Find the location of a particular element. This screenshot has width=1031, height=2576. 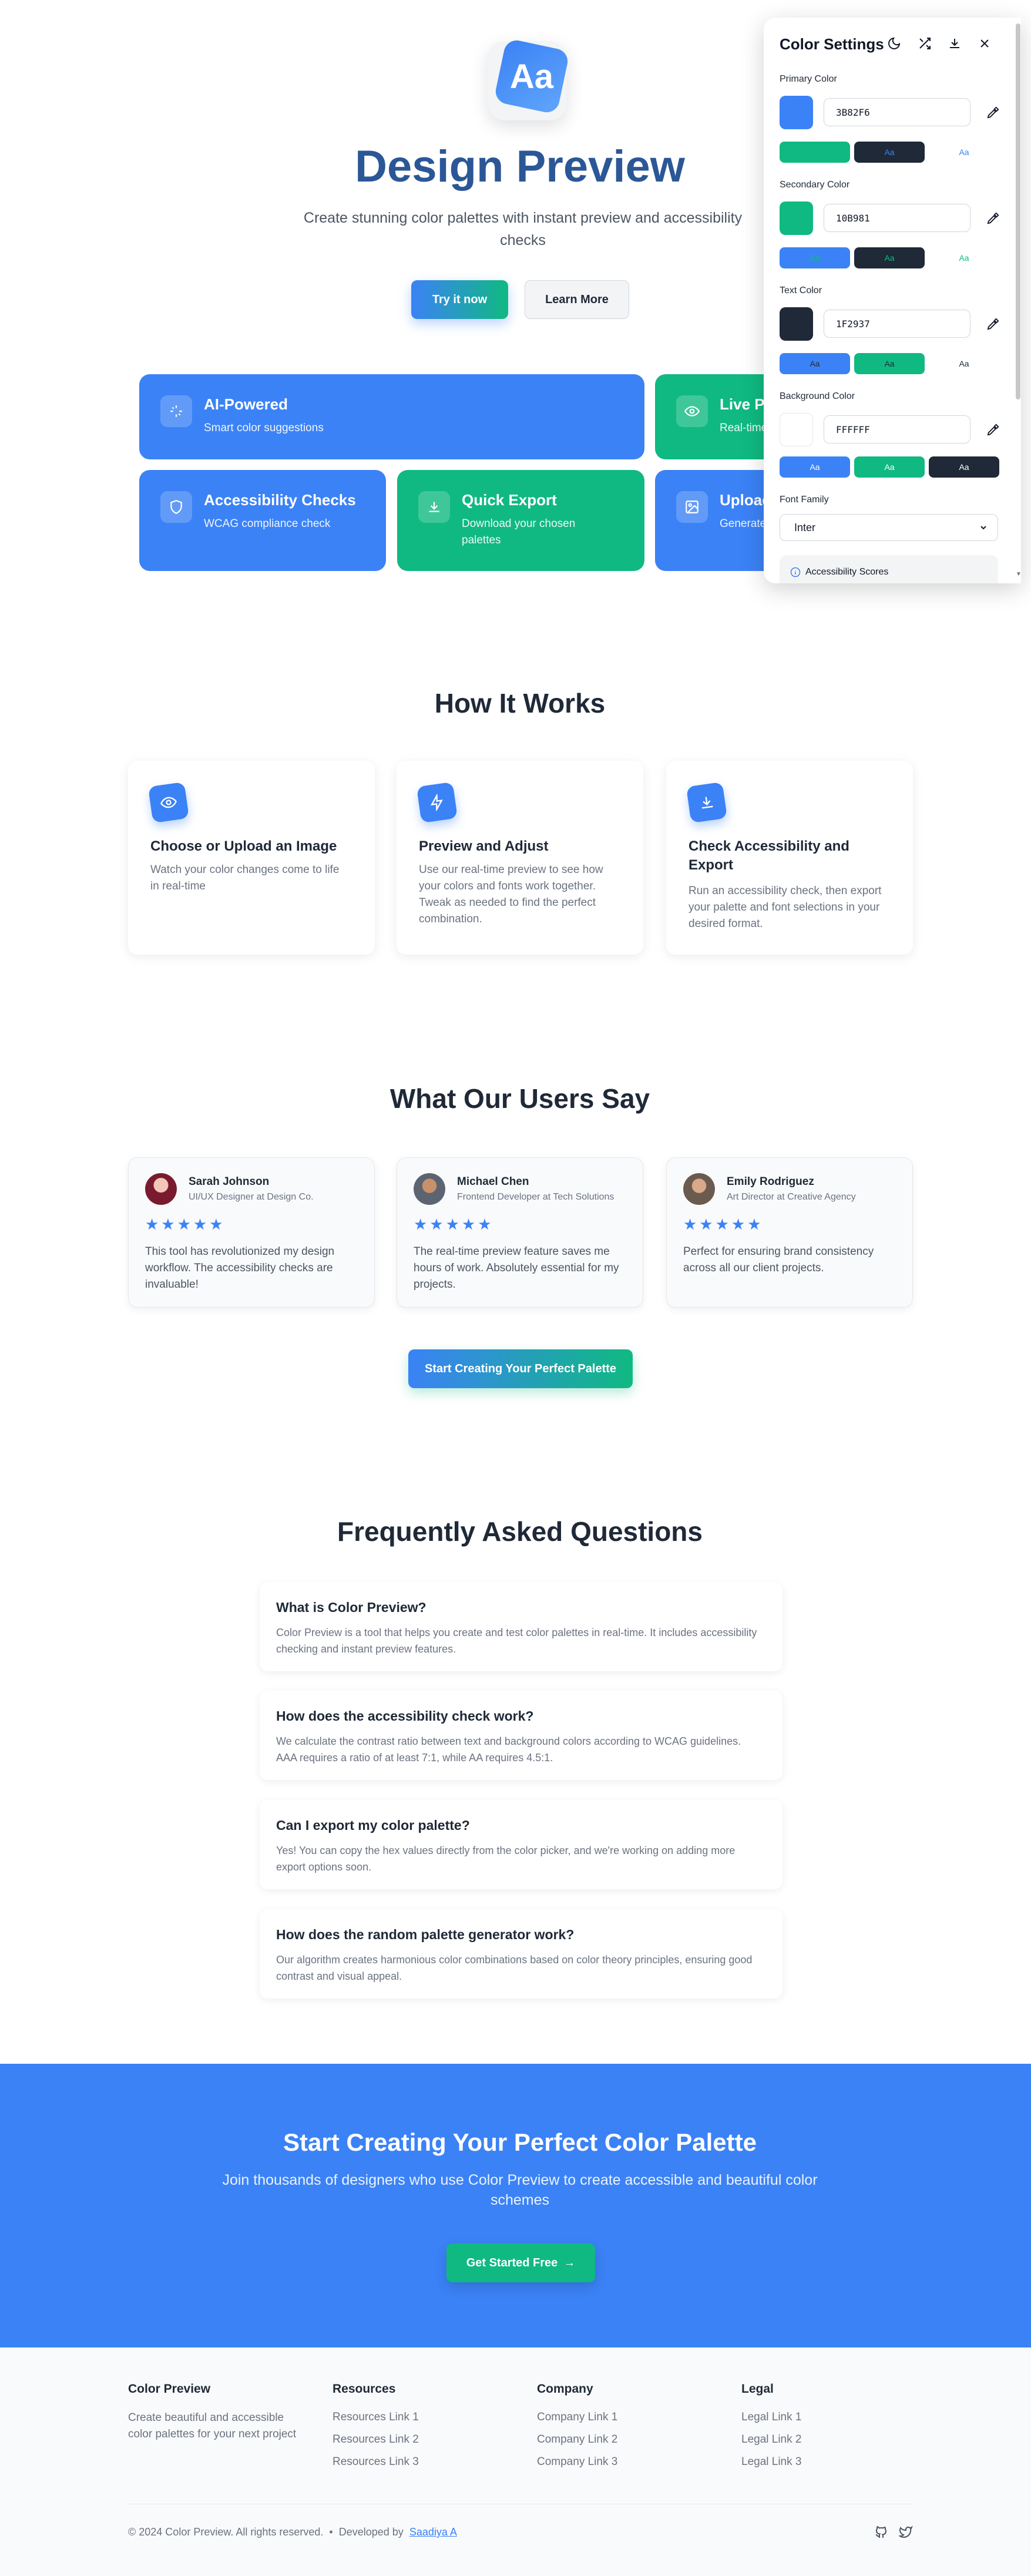

footer-link: Legal Link 1 is located at coordinates (771, 2418).